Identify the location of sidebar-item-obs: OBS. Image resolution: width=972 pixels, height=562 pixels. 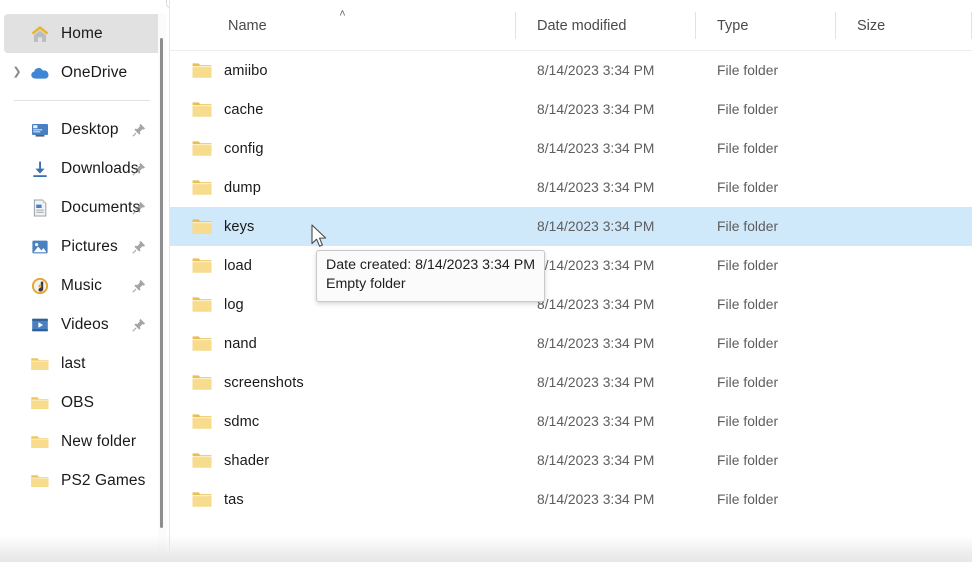
(83, 402).